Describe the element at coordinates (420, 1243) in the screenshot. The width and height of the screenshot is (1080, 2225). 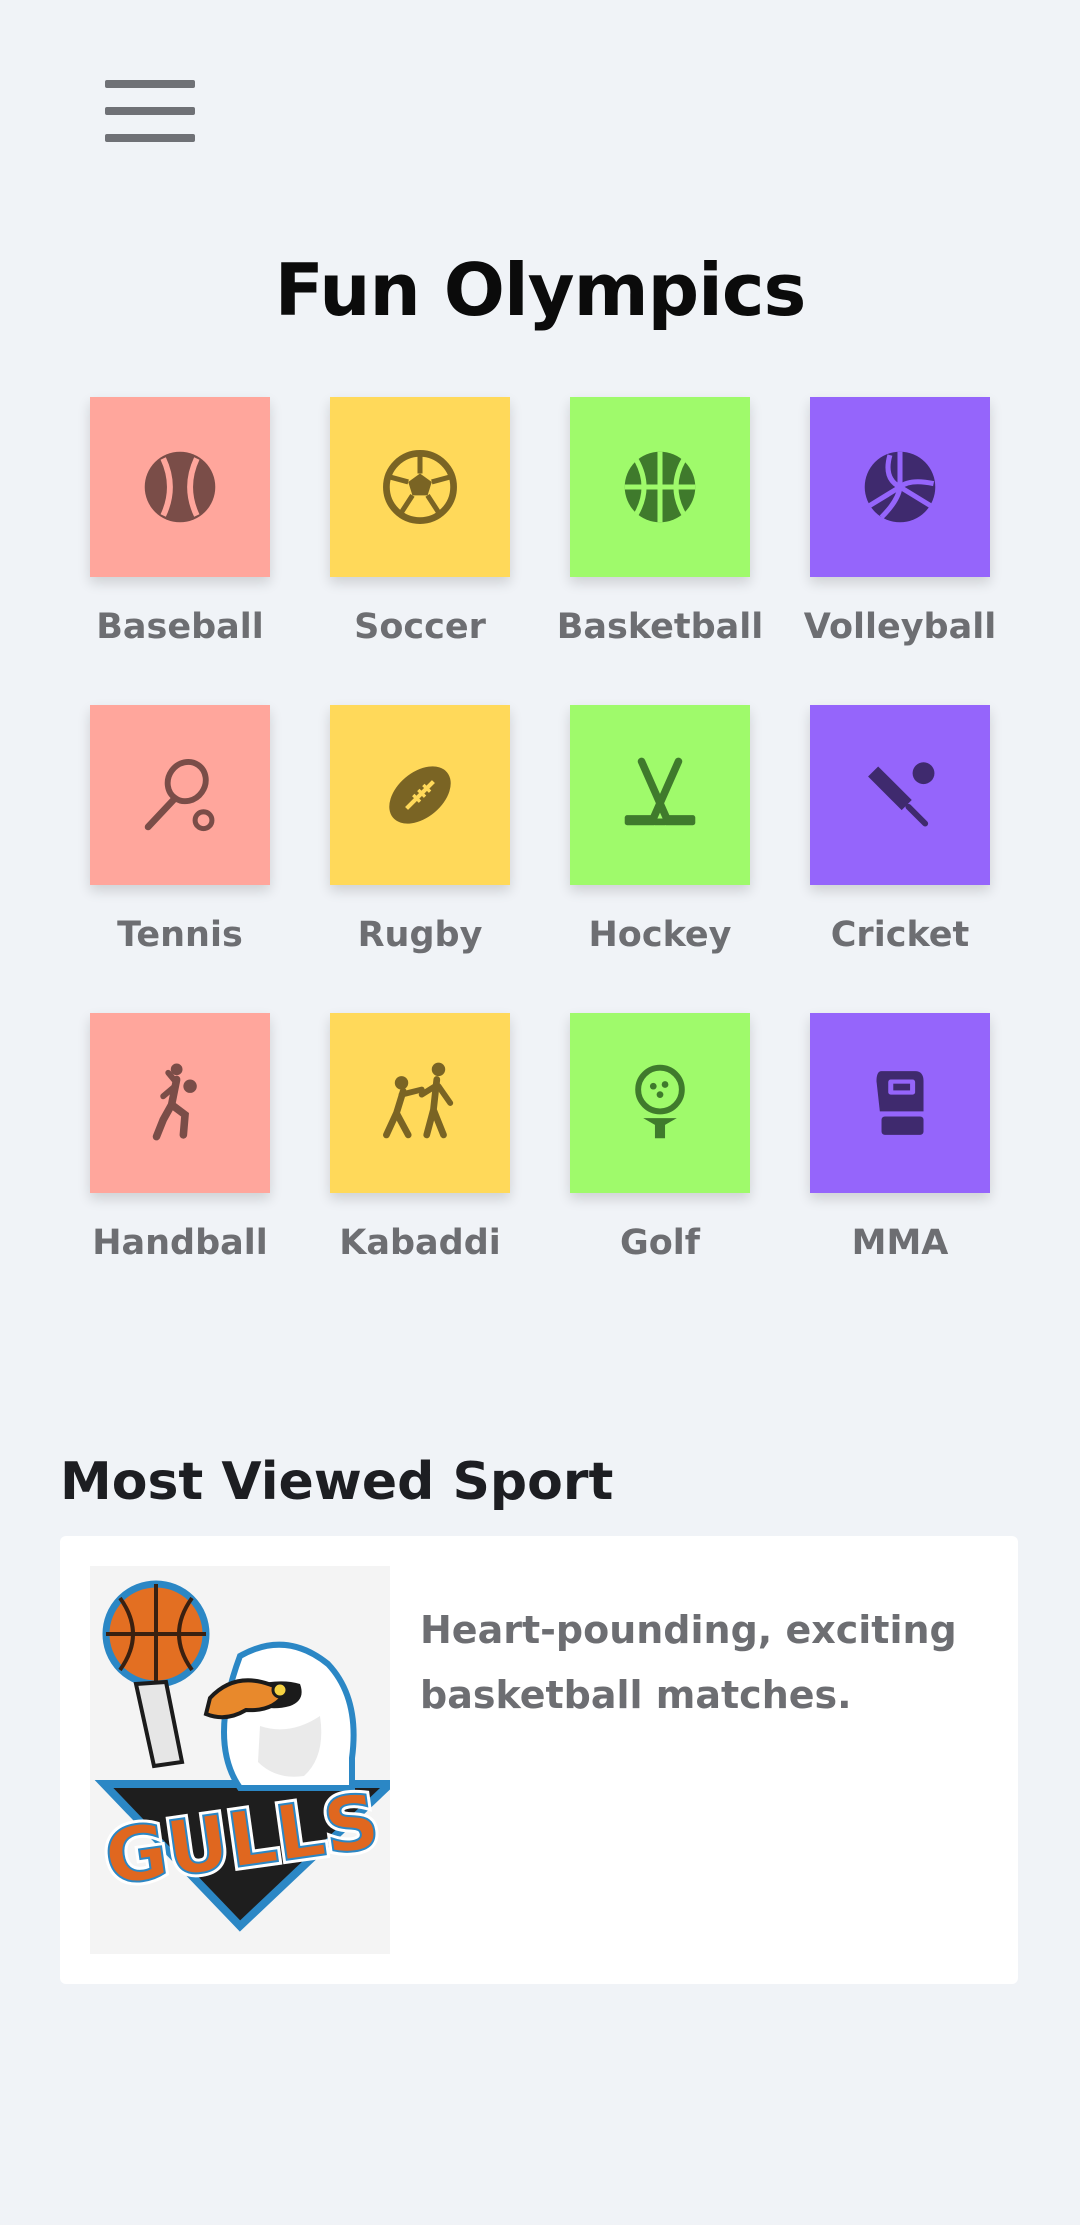
I see `sport-label: Kabaddi` at that location.